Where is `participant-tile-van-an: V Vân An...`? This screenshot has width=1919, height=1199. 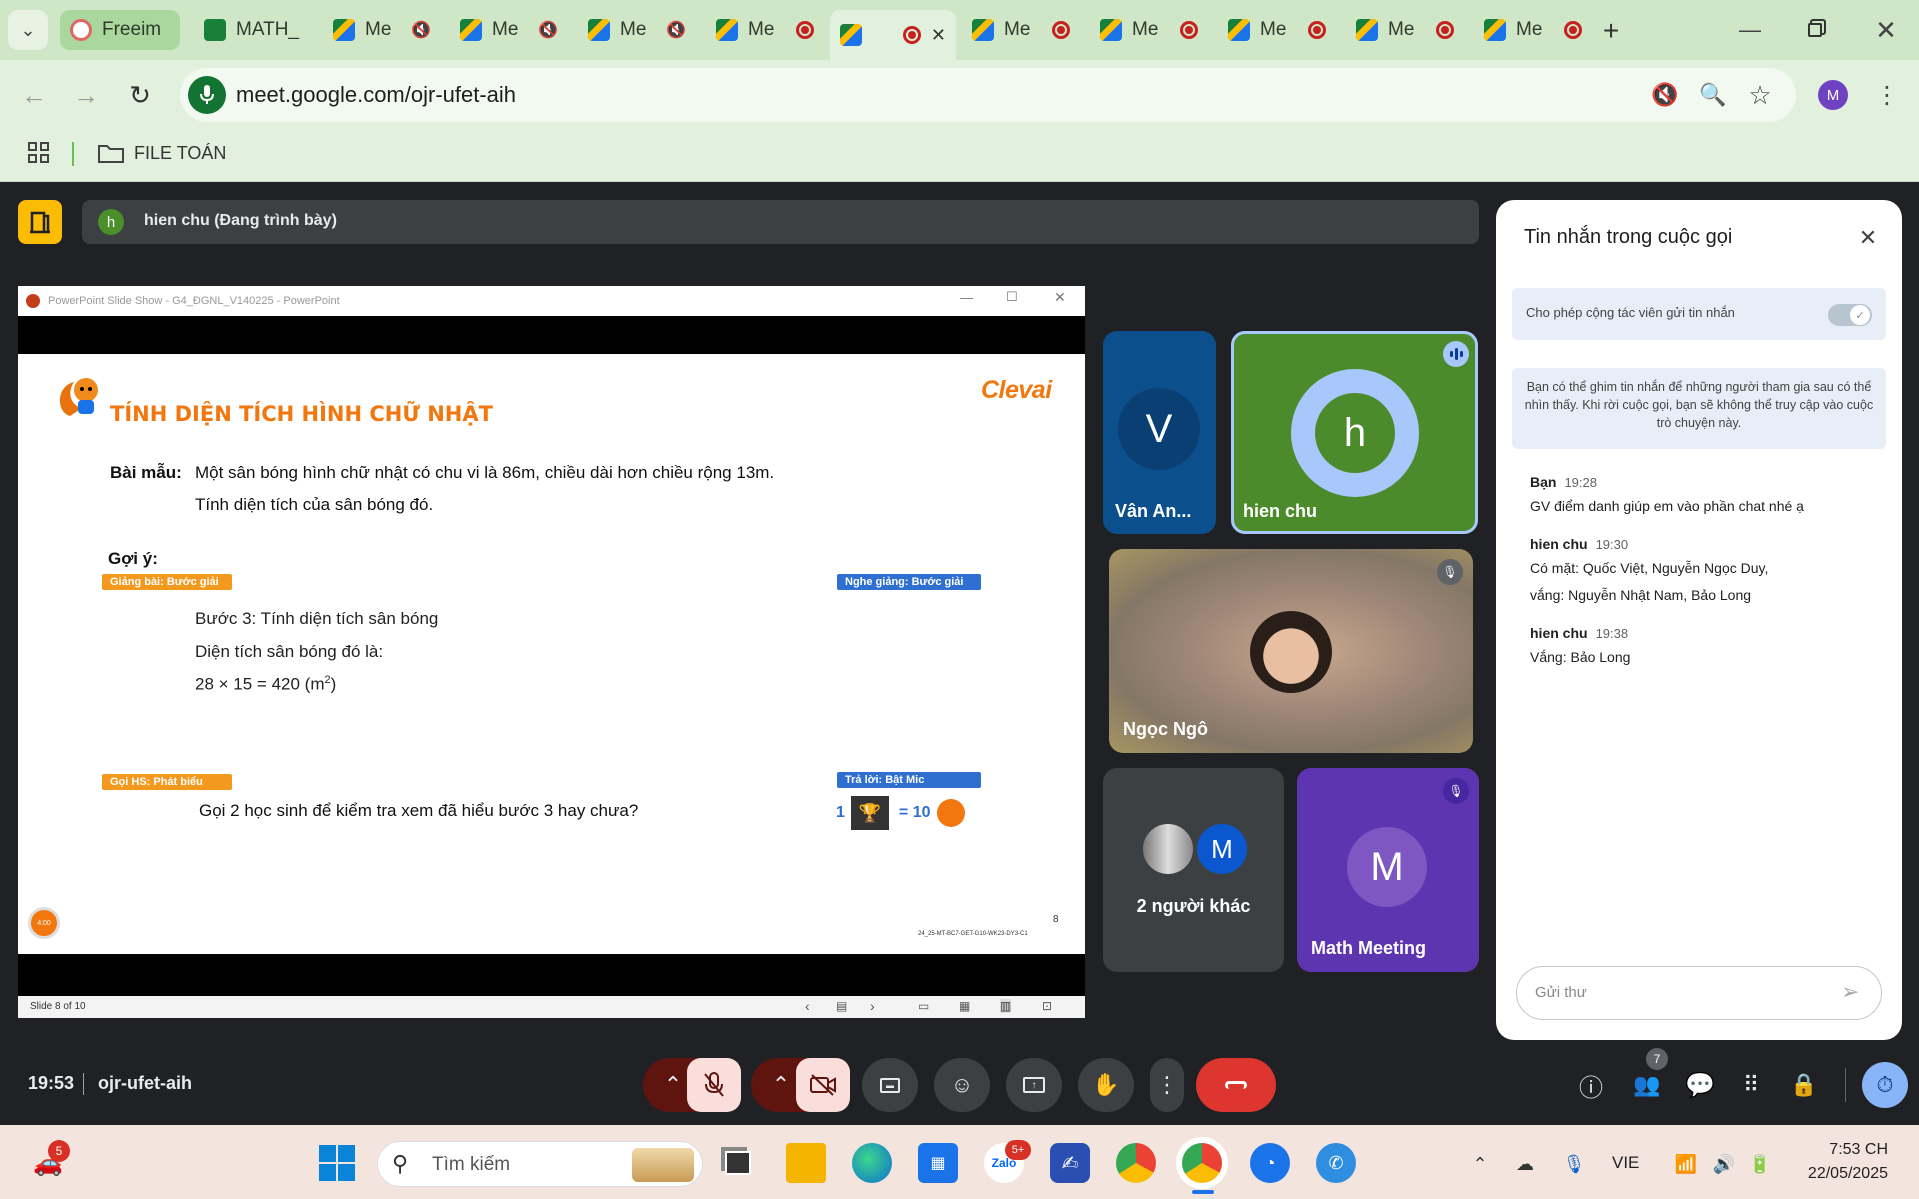 participant-tile-van-an: V Vân An... is located at coordinates (1159, 432).